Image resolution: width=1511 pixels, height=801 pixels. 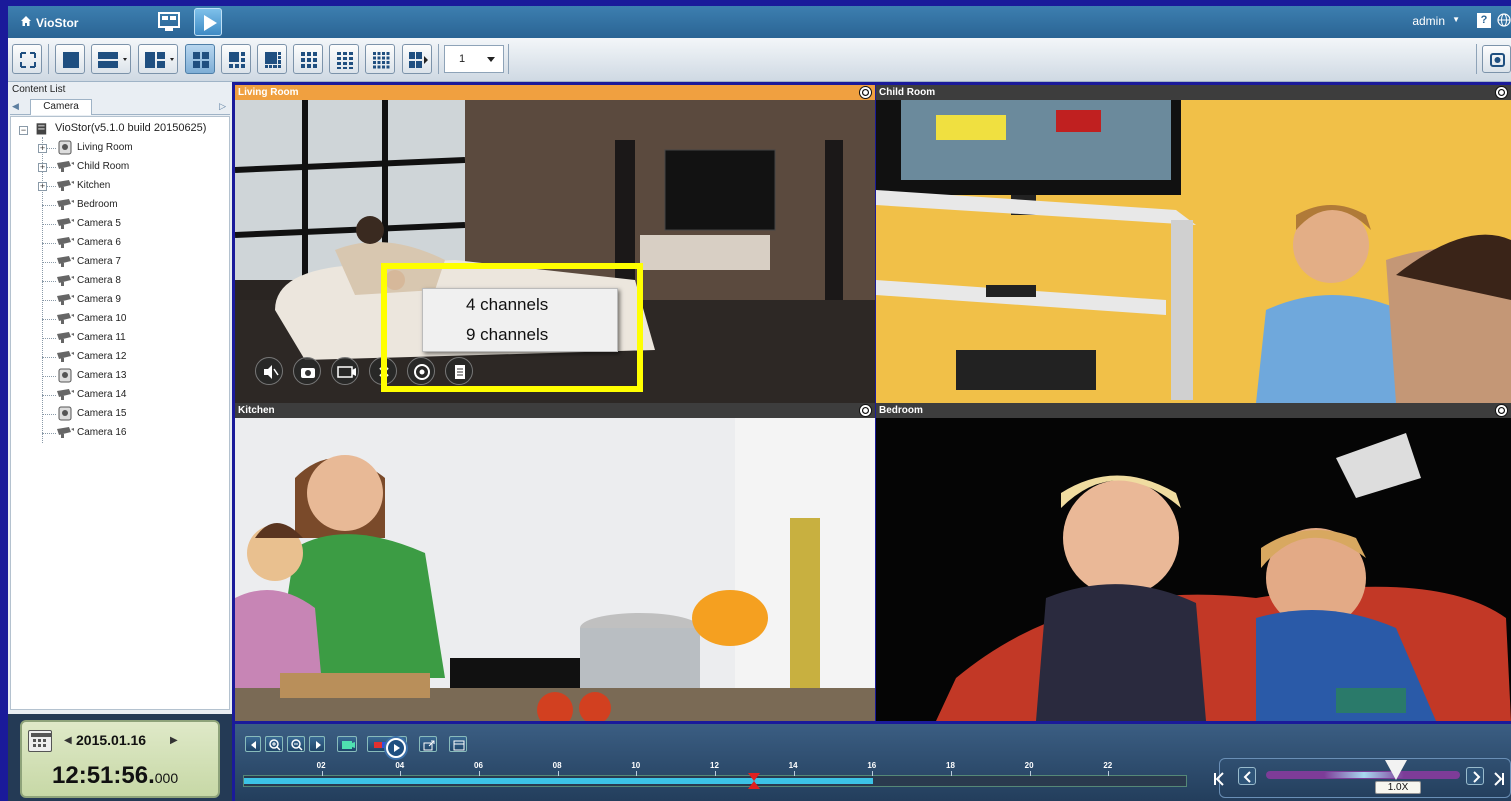 What do you see at coordinates (253, 744) in the screenshot?
I see `timeline-back-button` at bounding box center [253, 744].